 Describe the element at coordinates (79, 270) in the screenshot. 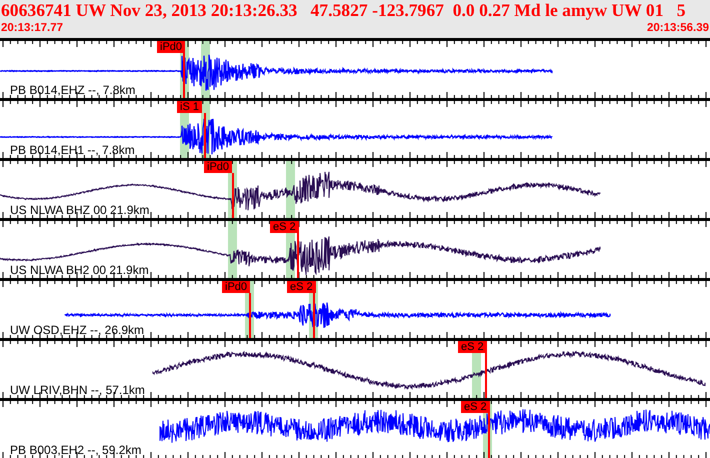

I see `station-label: US NLWA BH2 00 21.9km` at that location.